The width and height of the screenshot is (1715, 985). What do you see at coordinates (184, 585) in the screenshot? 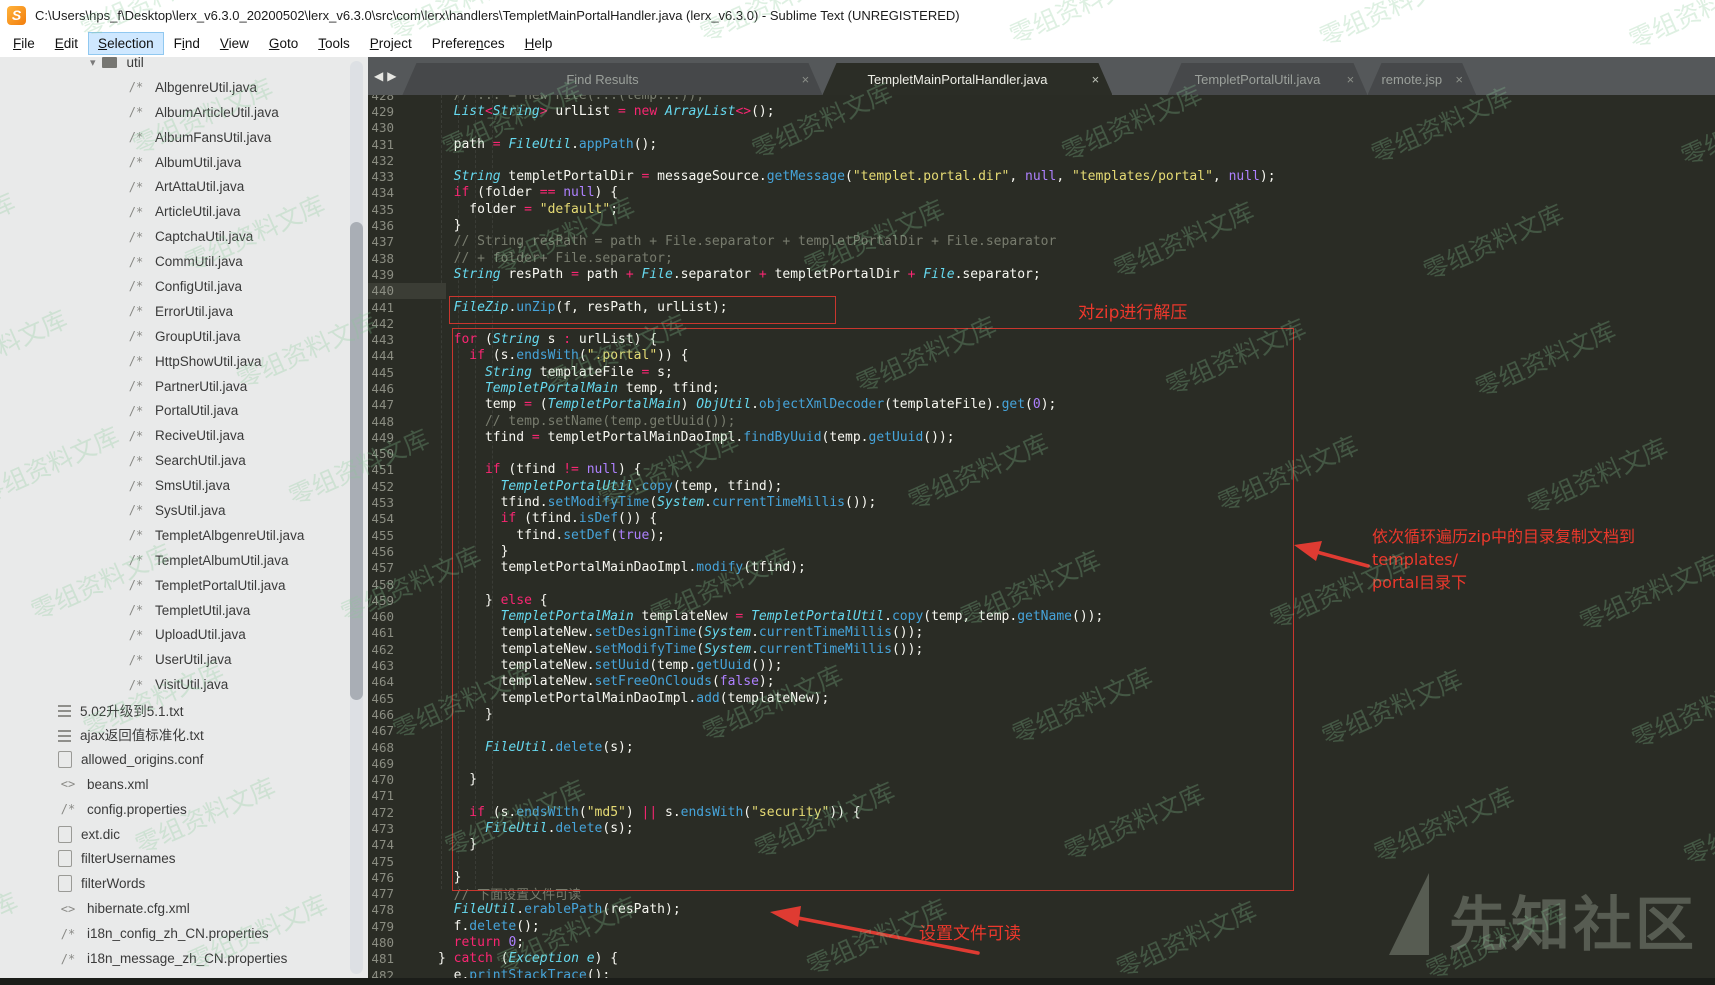
I see `sidebar-item: /* TempletPortalUtil.java` at bounding box center [184, 585].